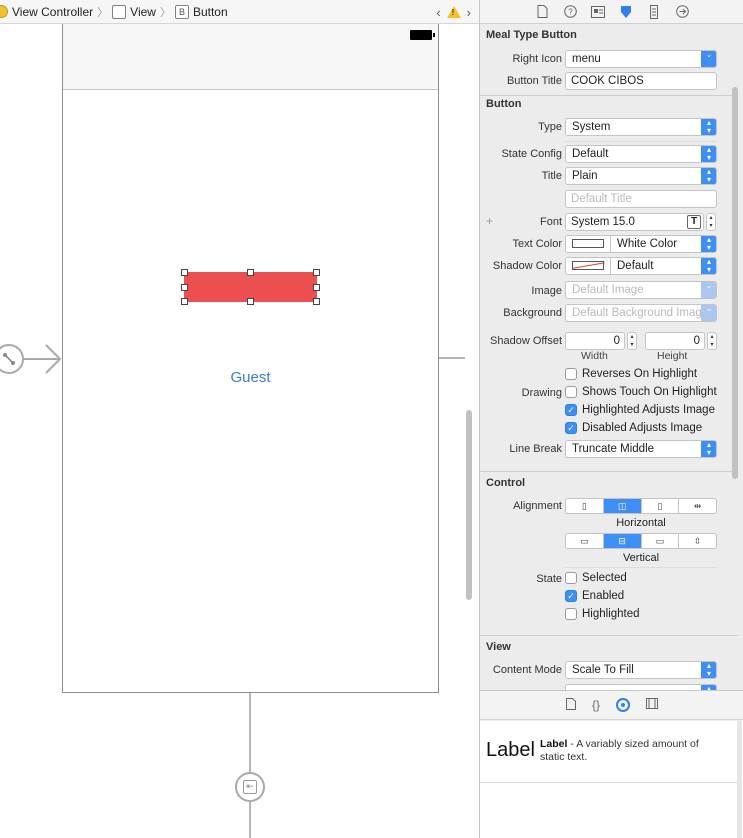 Image resolution: width=743 pixels, height=838 pixels. What do you see at coordinates (661, 541) in the screenshot?
I see `align-bottom-icon: ▭` at bounding box center [661, 541].